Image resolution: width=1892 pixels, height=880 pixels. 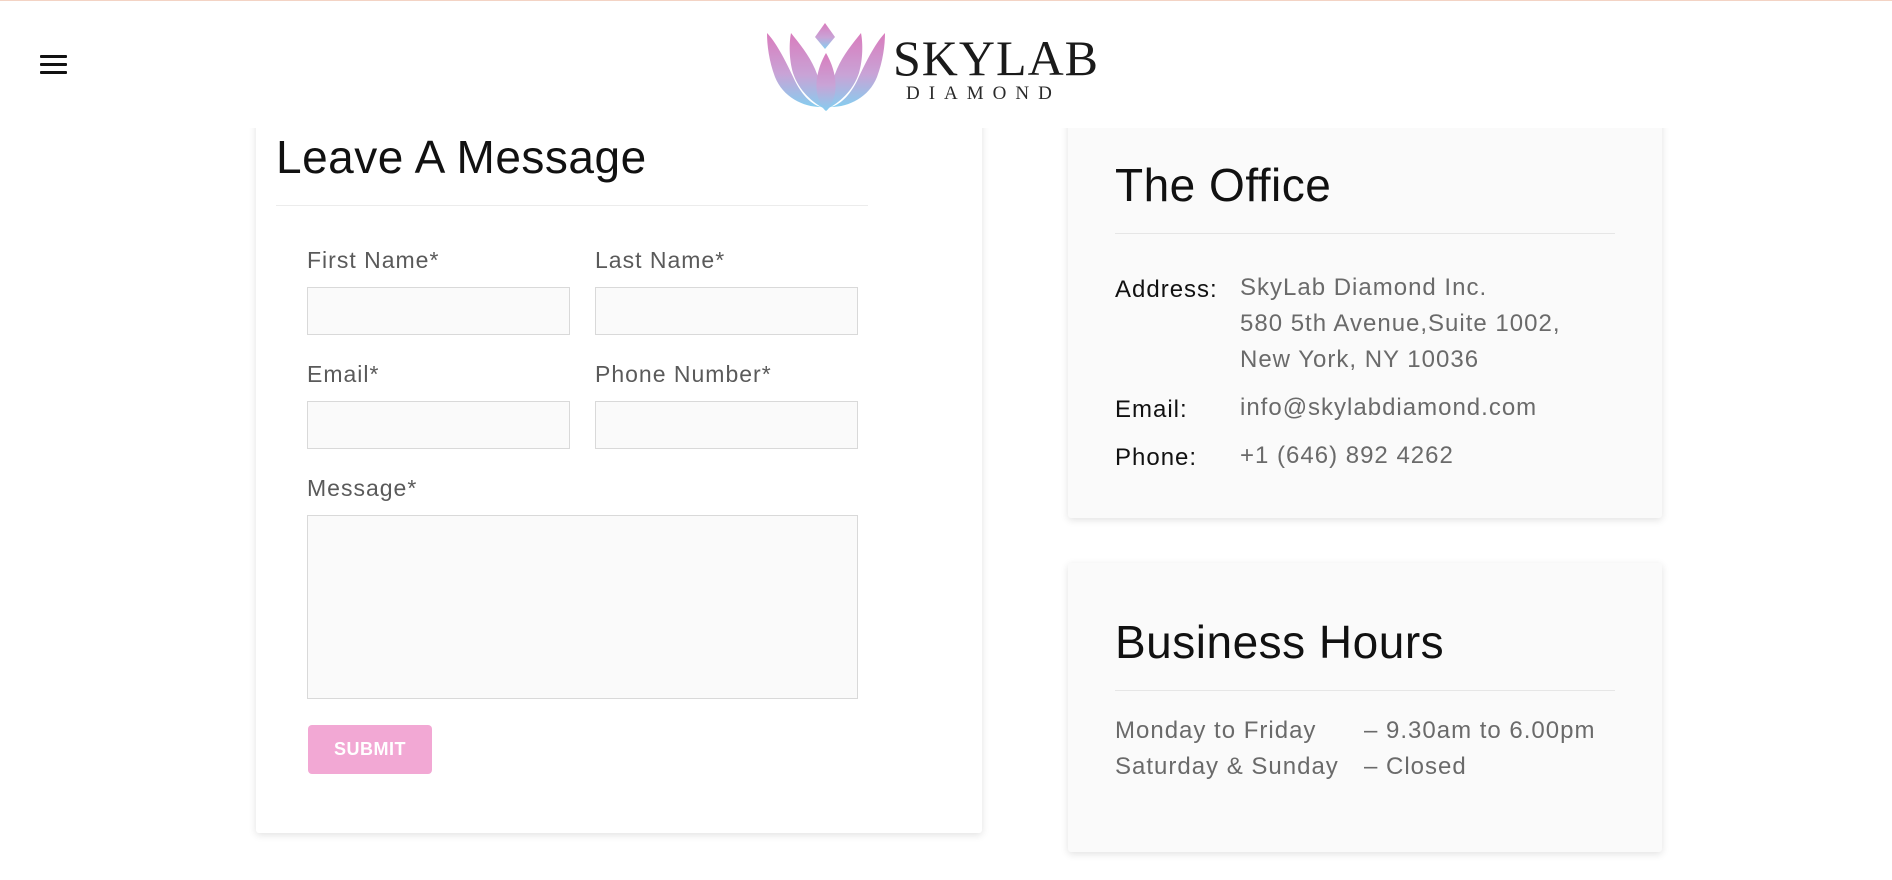 I want to click on address-line-3: New York, NY 10036, so click(x=1360, y=359).